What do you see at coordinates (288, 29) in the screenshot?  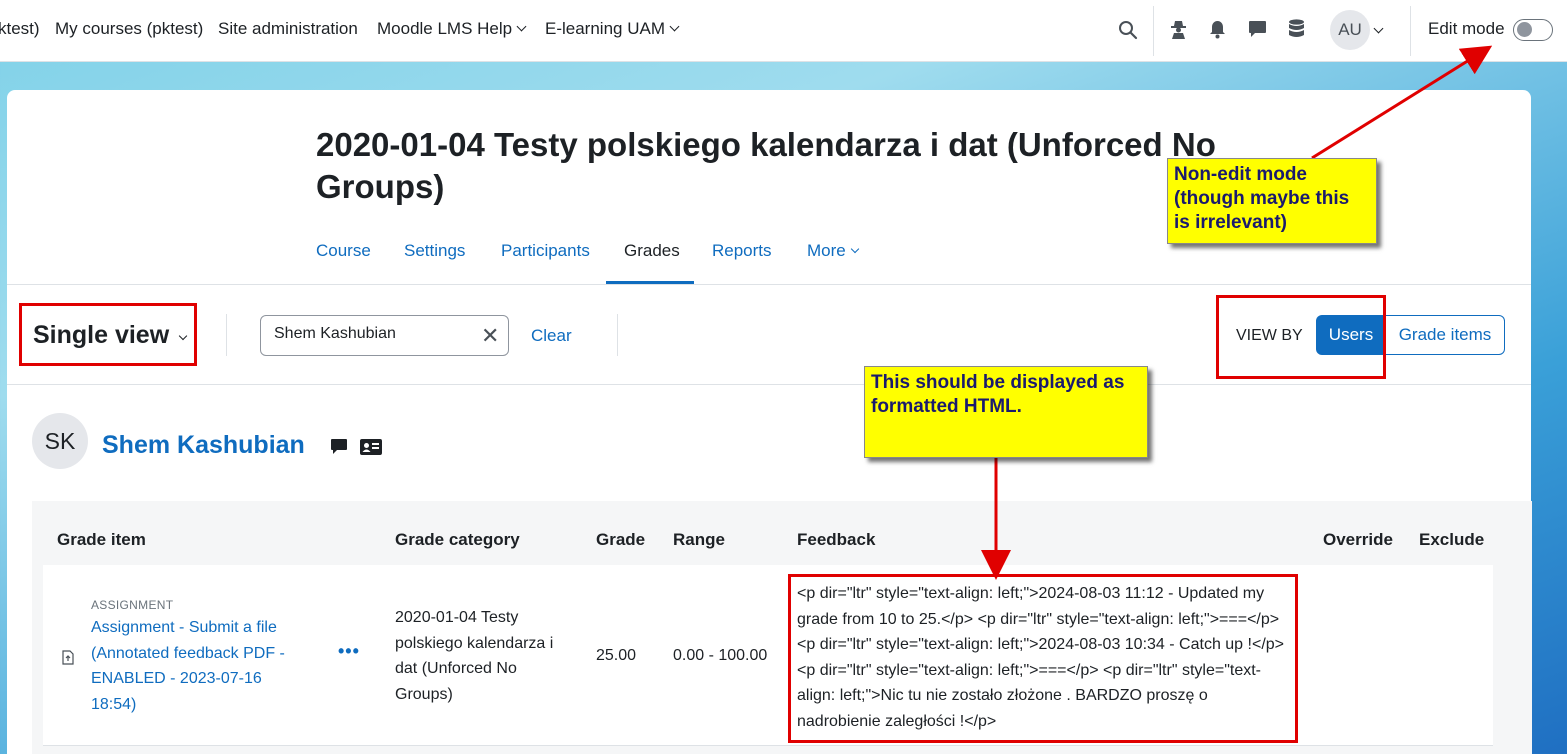 I see `nav-link-site-admin: Site administration` at bounding box center [288, 29].